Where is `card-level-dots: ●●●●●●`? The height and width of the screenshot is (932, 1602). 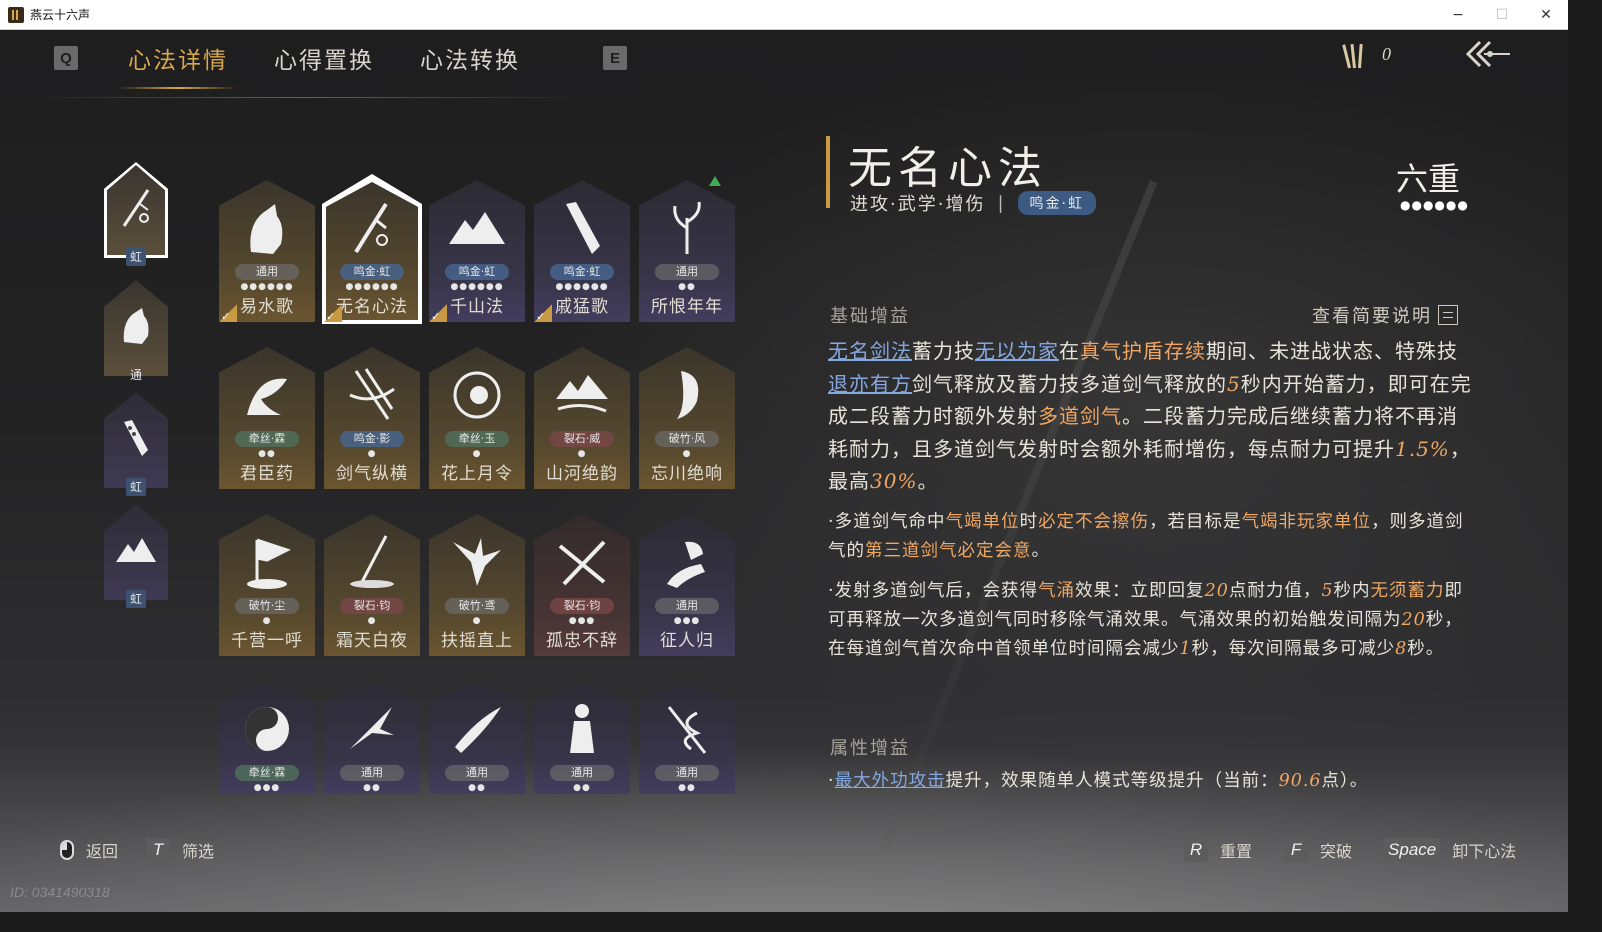
card-level-dots: ●●●●●● is located at coordinates (372, 287).